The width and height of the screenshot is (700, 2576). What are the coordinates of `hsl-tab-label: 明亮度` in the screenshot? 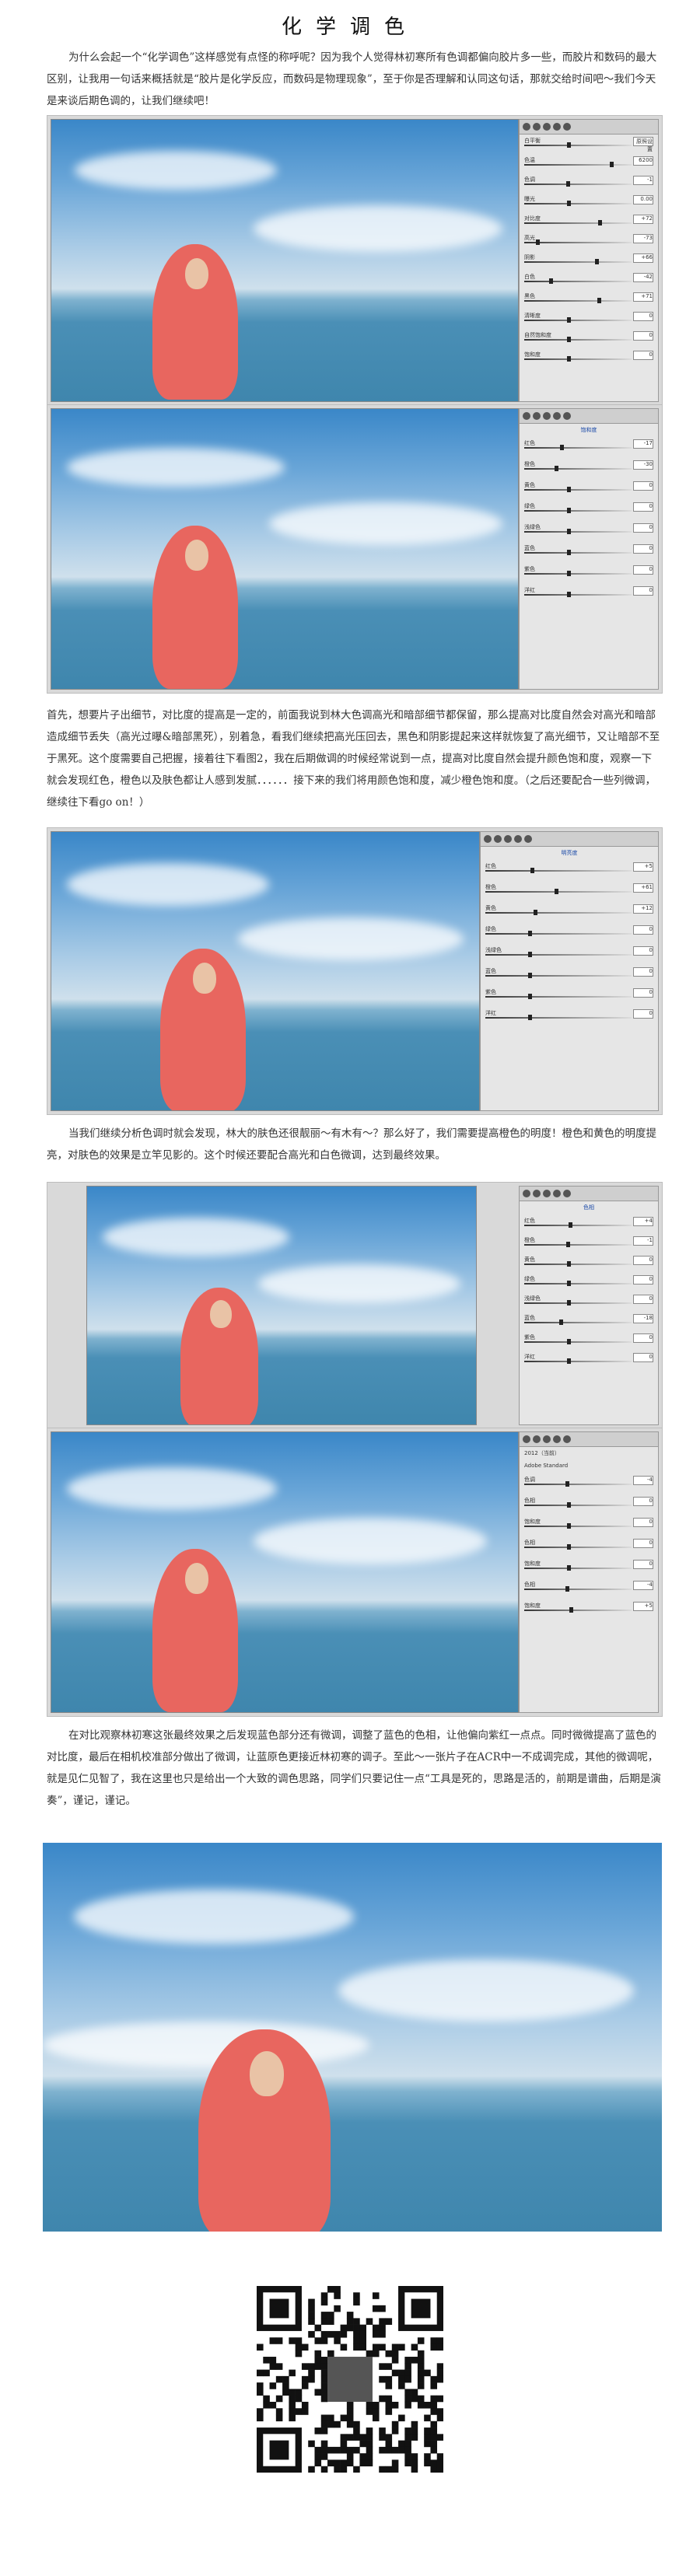 It's located at (569, 854).